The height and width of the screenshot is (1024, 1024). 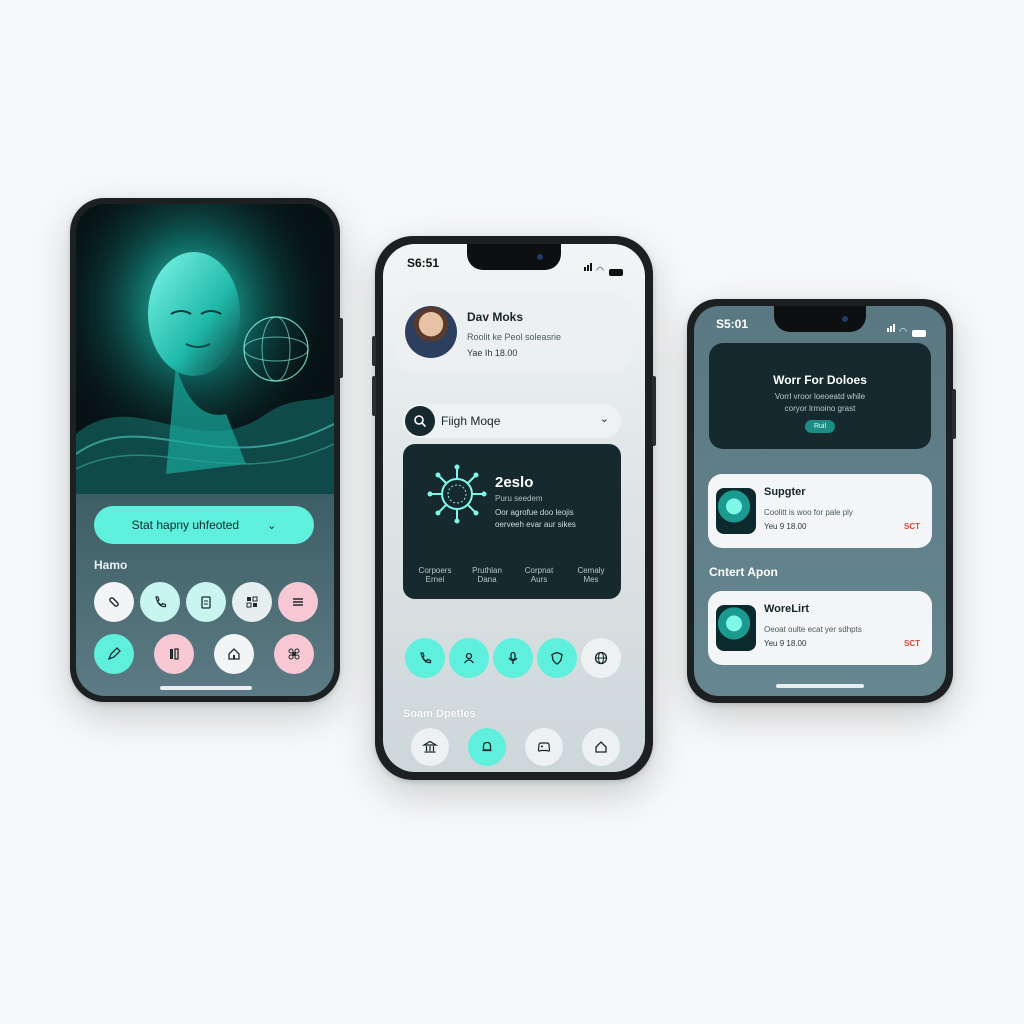 What do you see at coordinates (205, 349) in the screenshot?
I see `hero-artwork` at bounding box center [205, 349].